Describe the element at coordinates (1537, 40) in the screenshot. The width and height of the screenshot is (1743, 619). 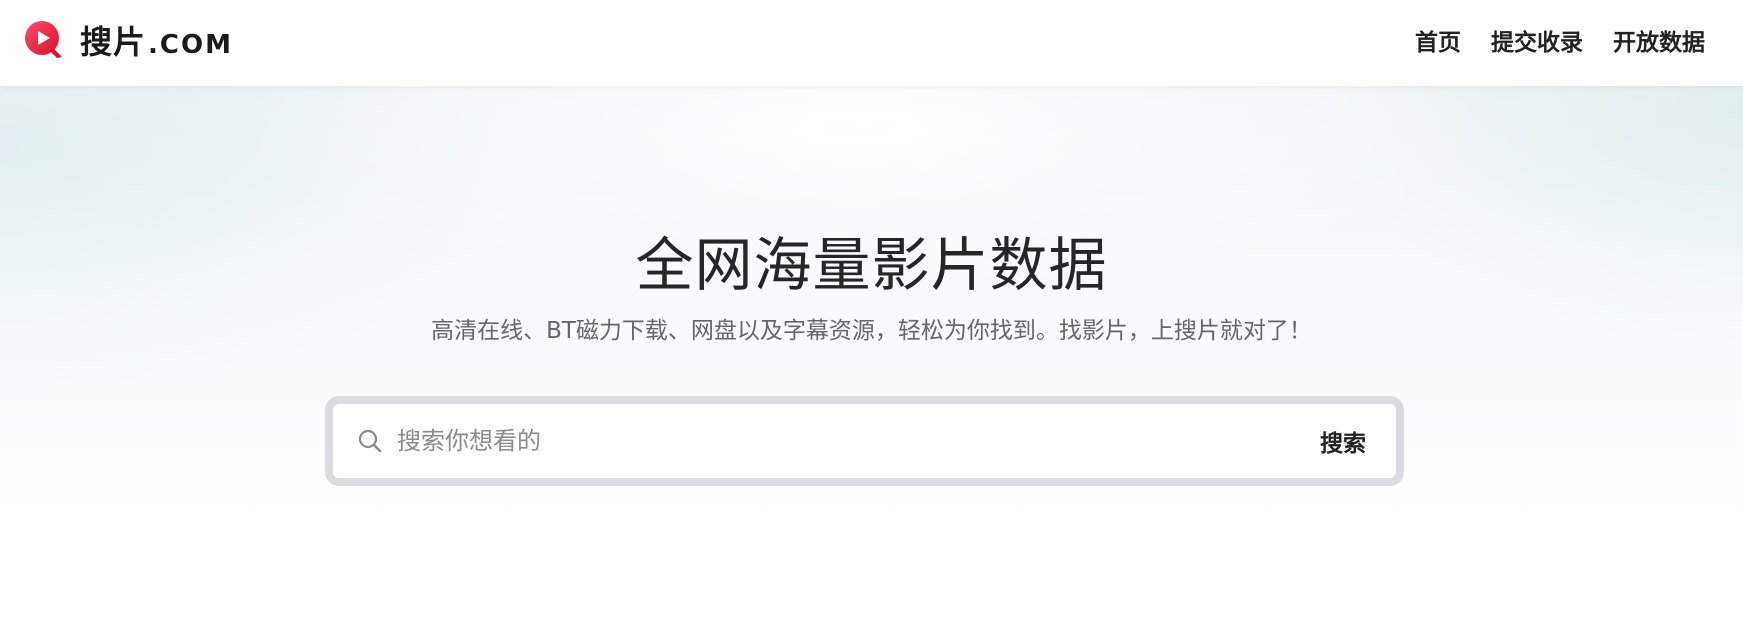
I see `nav-item-submit: 提交收录` at that location.